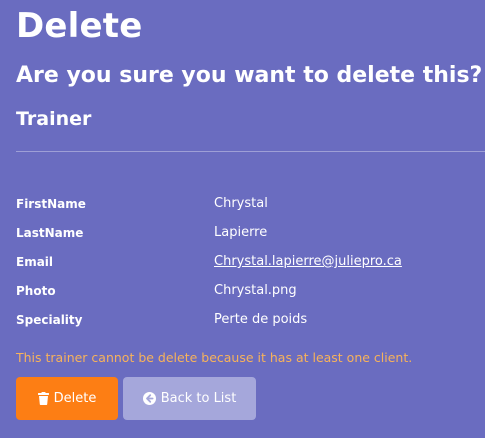 This screenshot has height=438, width=485. I want to click on detail-row-photo: Photo Chrystal.png, so click(246, 290).